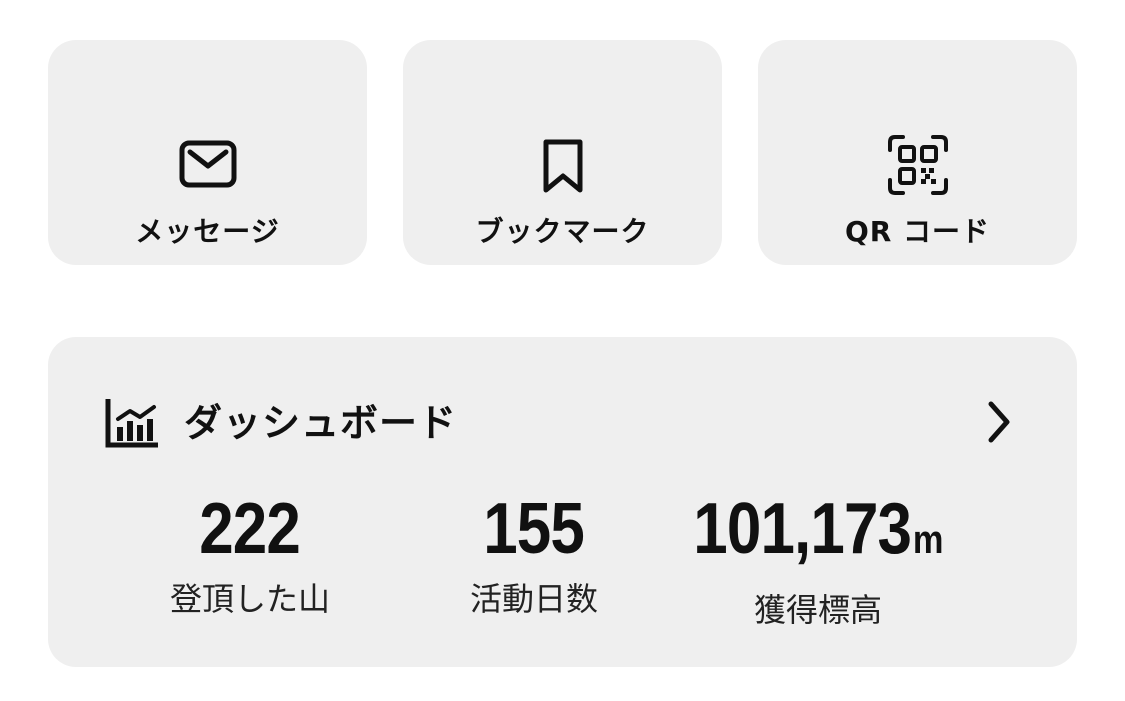 This screenshot has width=1125, height=701. I want to click on stat-summits: 222 登頂した山, so click(250, 553).